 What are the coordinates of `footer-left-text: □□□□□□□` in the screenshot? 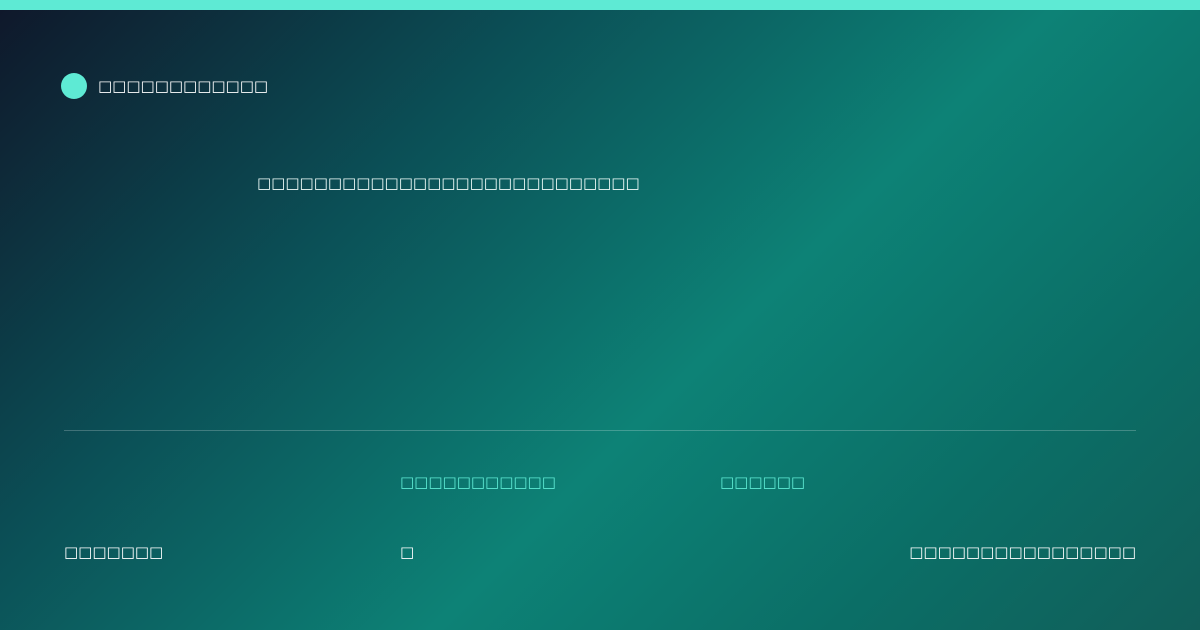 It's located at (114, 552).